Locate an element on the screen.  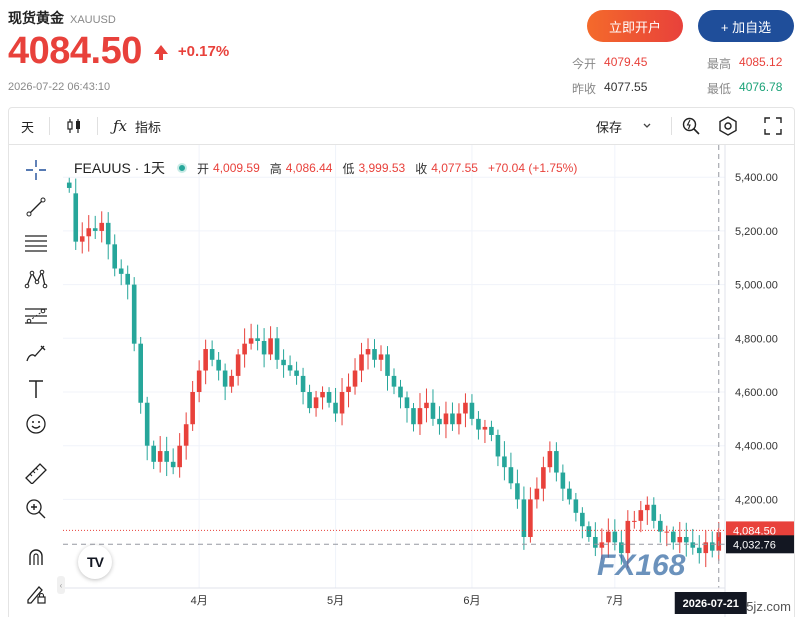
text-tool is located at coordinates (36, 389).